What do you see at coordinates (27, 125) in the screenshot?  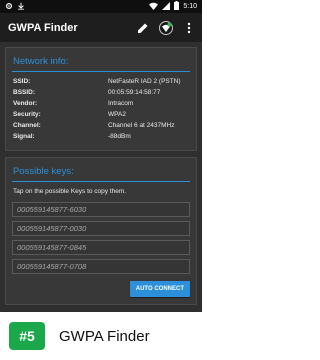 I see `info-label: Channel:` at bounding box center [27, 125].